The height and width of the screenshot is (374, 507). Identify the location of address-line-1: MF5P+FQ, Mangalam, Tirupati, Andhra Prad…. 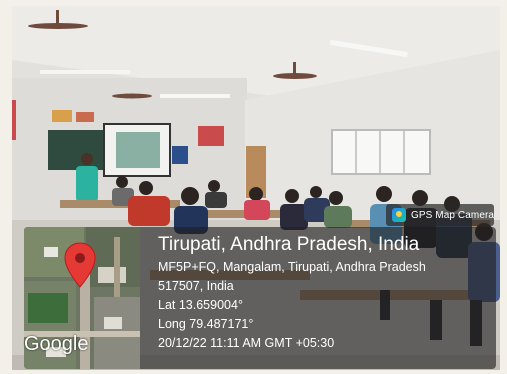
(292, 267).